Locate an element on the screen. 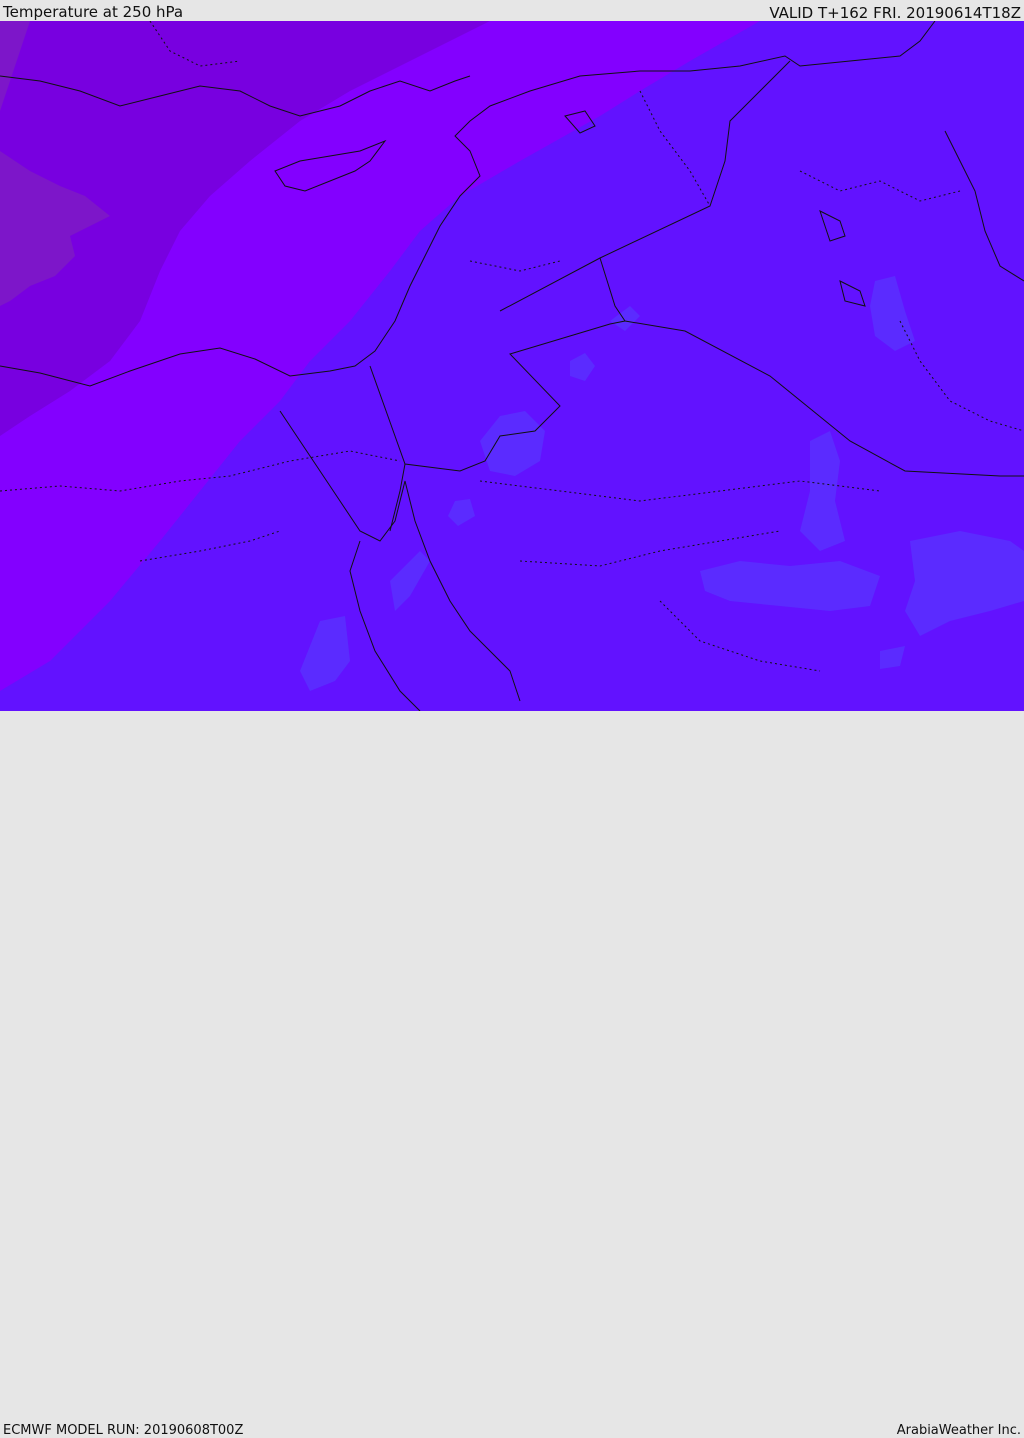 This screenshot has width=1024, height=1438. model-run: ECMWF MODEL RUN: 20190608T00Z is located at coordinates (123, 1430).